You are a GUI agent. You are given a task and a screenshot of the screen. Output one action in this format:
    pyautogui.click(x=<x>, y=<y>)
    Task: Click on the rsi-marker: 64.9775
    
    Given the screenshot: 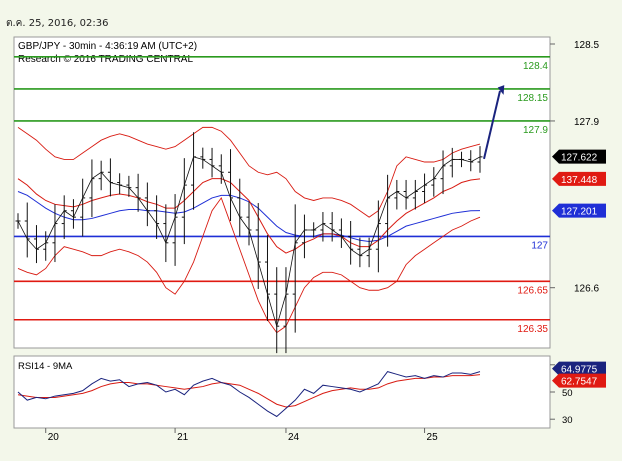 What is the action you would take?
    pyautogui.click(x=579, y=368)
    